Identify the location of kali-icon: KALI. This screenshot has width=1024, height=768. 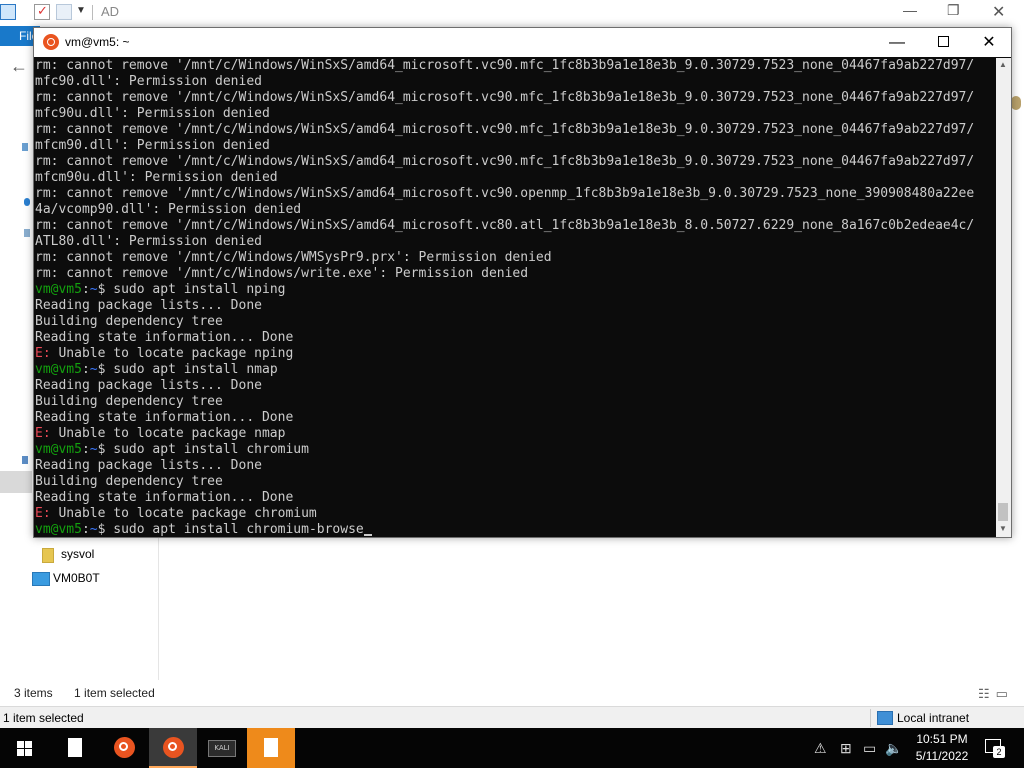
(222, 748).